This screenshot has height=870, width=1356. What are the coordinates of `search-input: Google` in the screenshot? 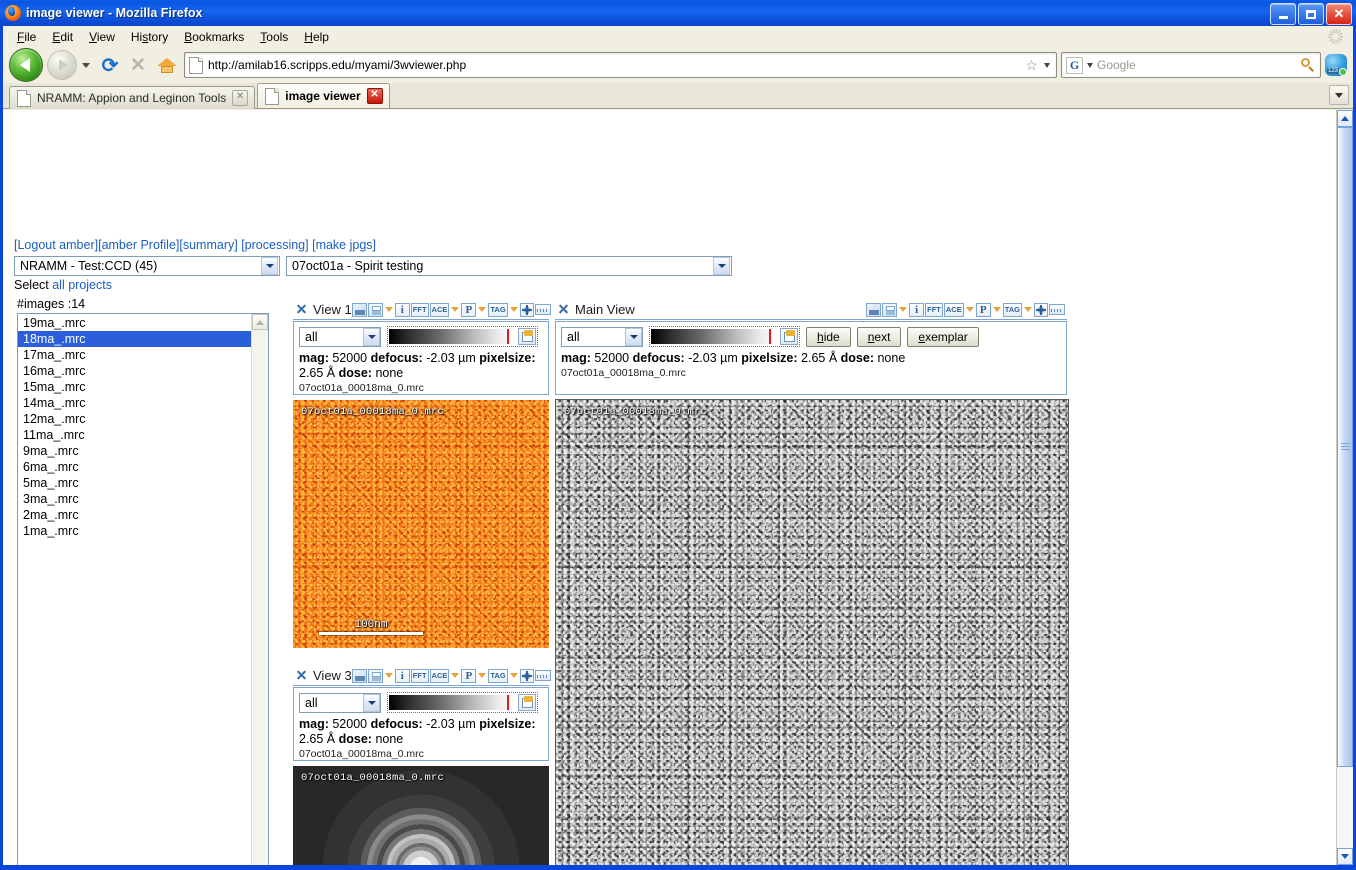 It's located at (1196, 65).